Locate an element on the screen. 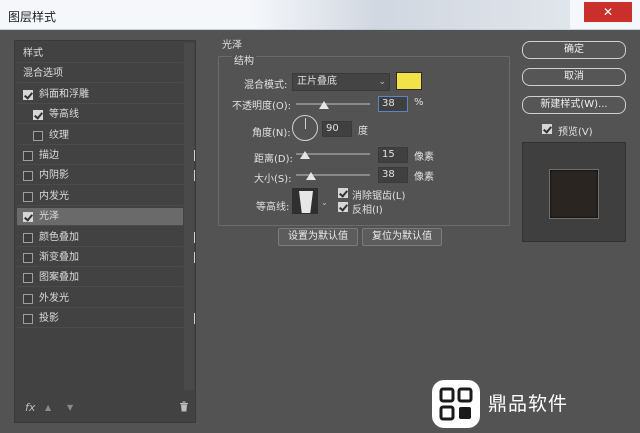  style-list-item: 图案叠加 is located at coordinates (100, 278).